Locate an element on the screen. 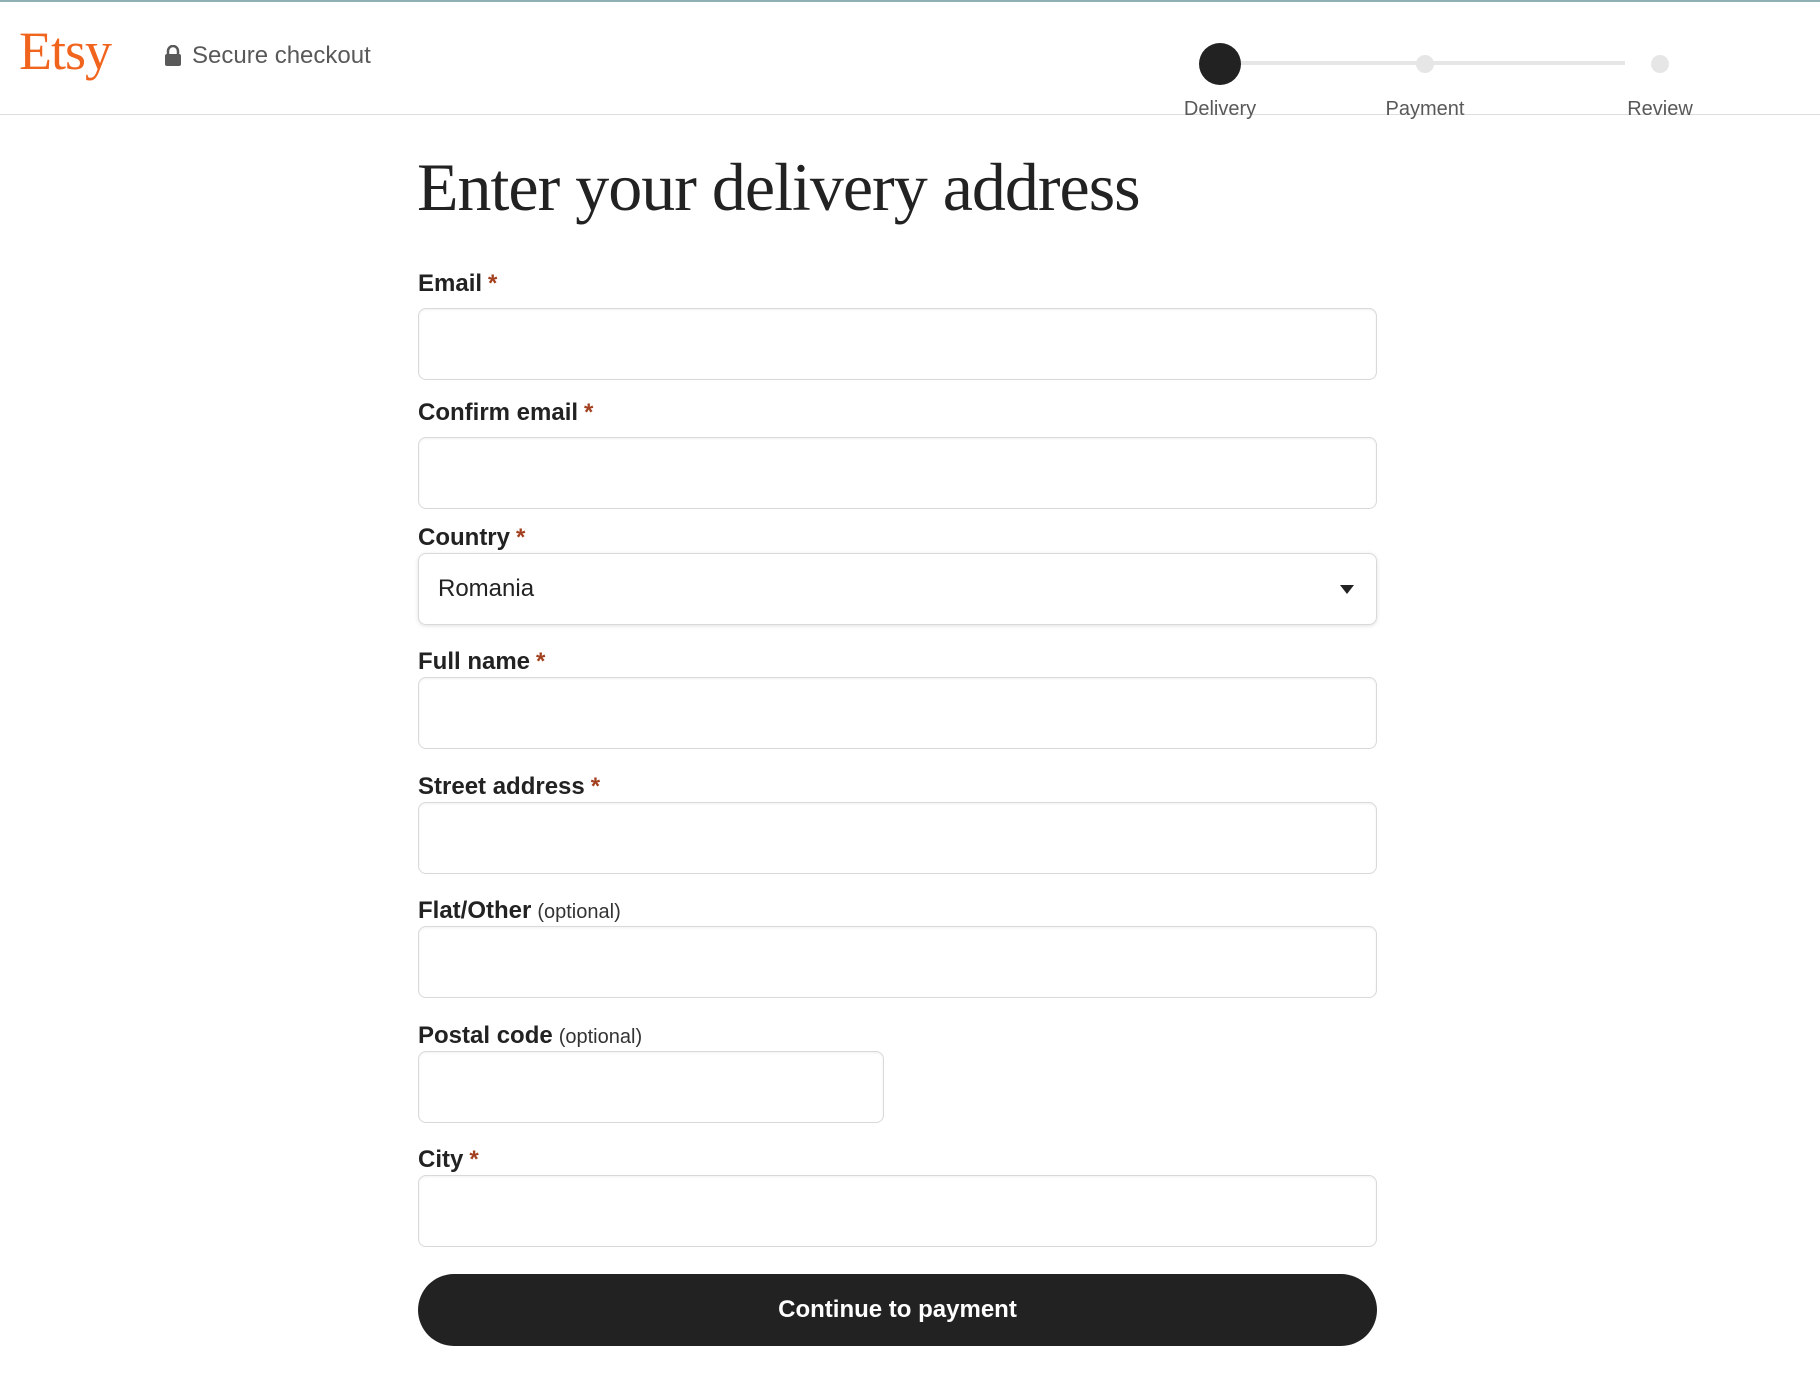 The width and height of the screenshot is (1820, 1375). full-name-label: Full name * is located at coordinates (481, 662).